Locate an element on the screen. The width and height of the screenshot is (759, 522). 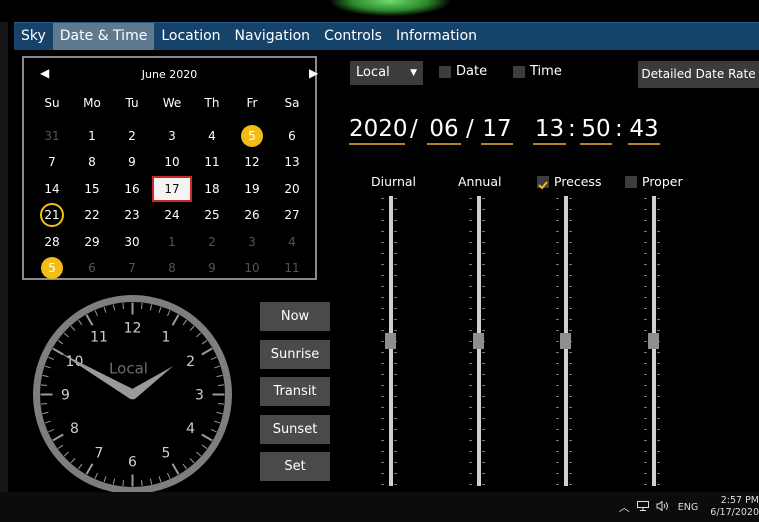
calendar-day: 30 is located at coordinates (132, 242).